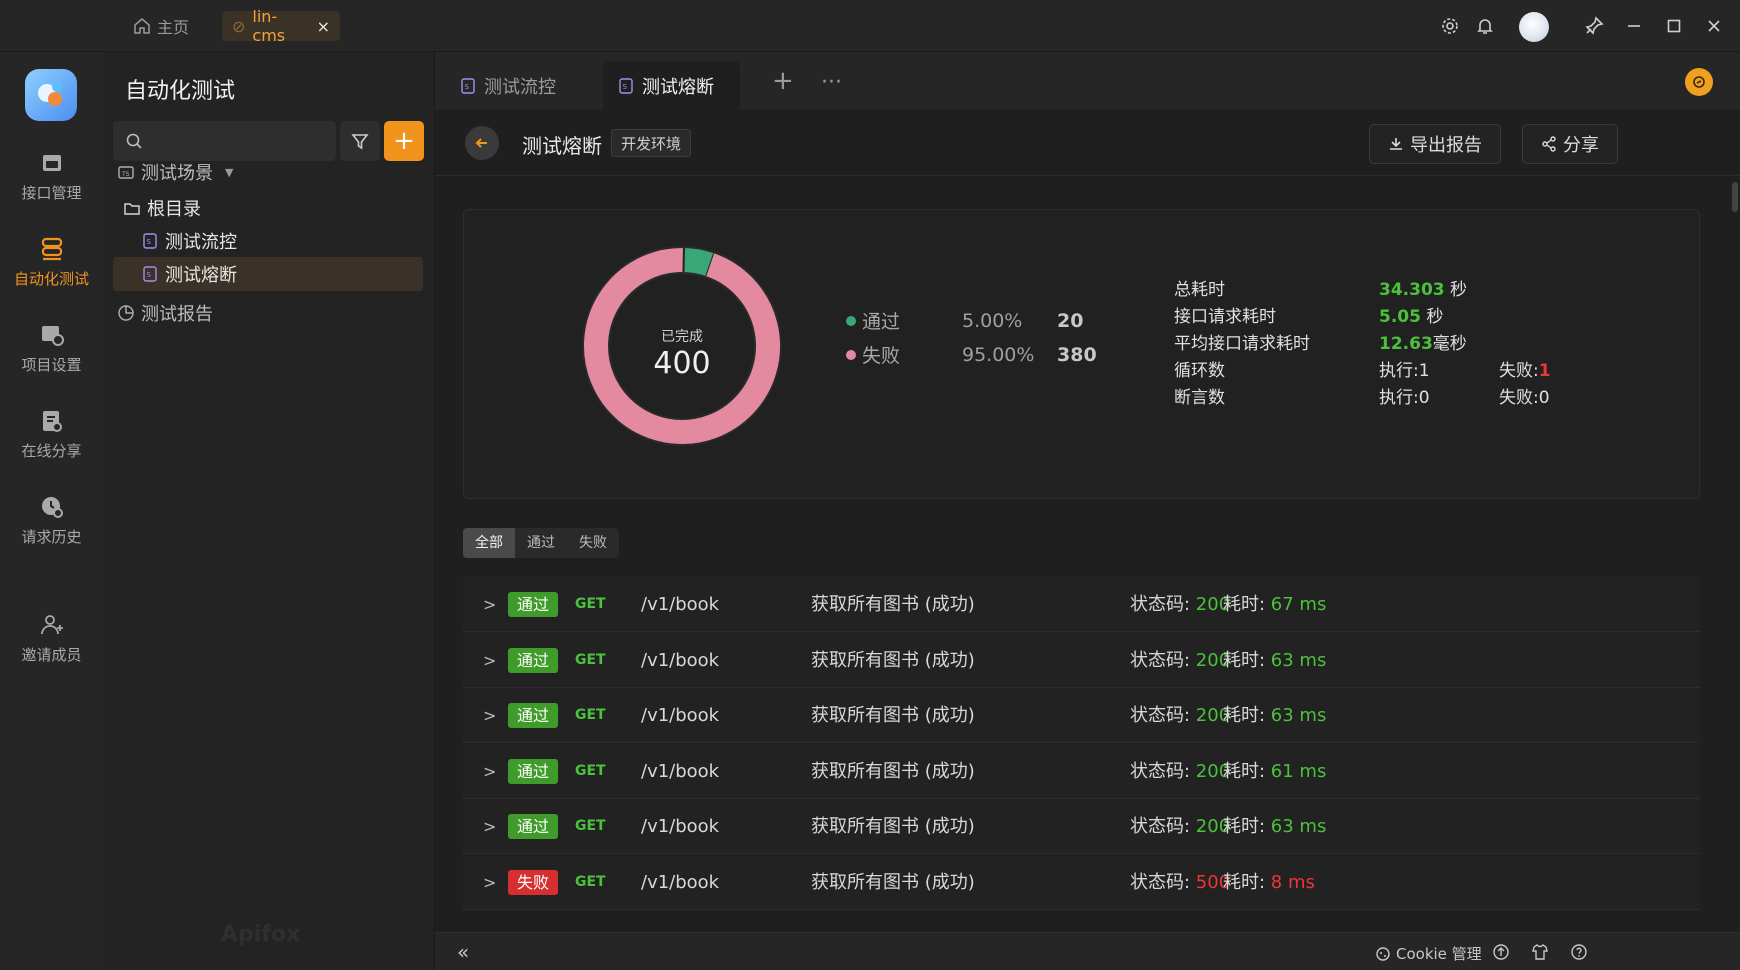  Describe the element at coordinates (678, 87) in the screenshot. I see `tab-label: 测试熔断` at that location.